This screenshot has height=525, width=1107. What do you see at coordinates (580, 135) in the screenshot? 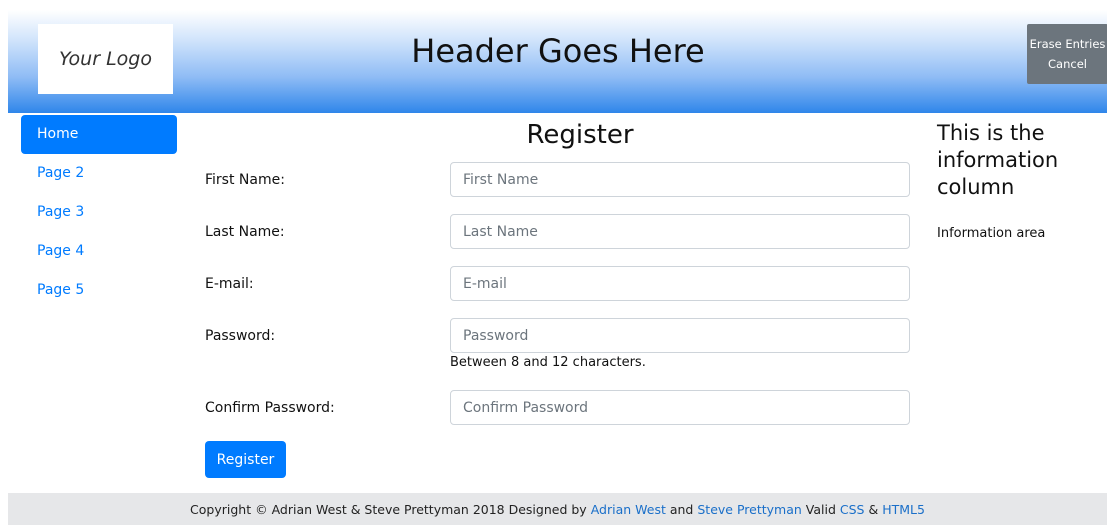
I see `form-title: Register` at bounding box center [580, 135].